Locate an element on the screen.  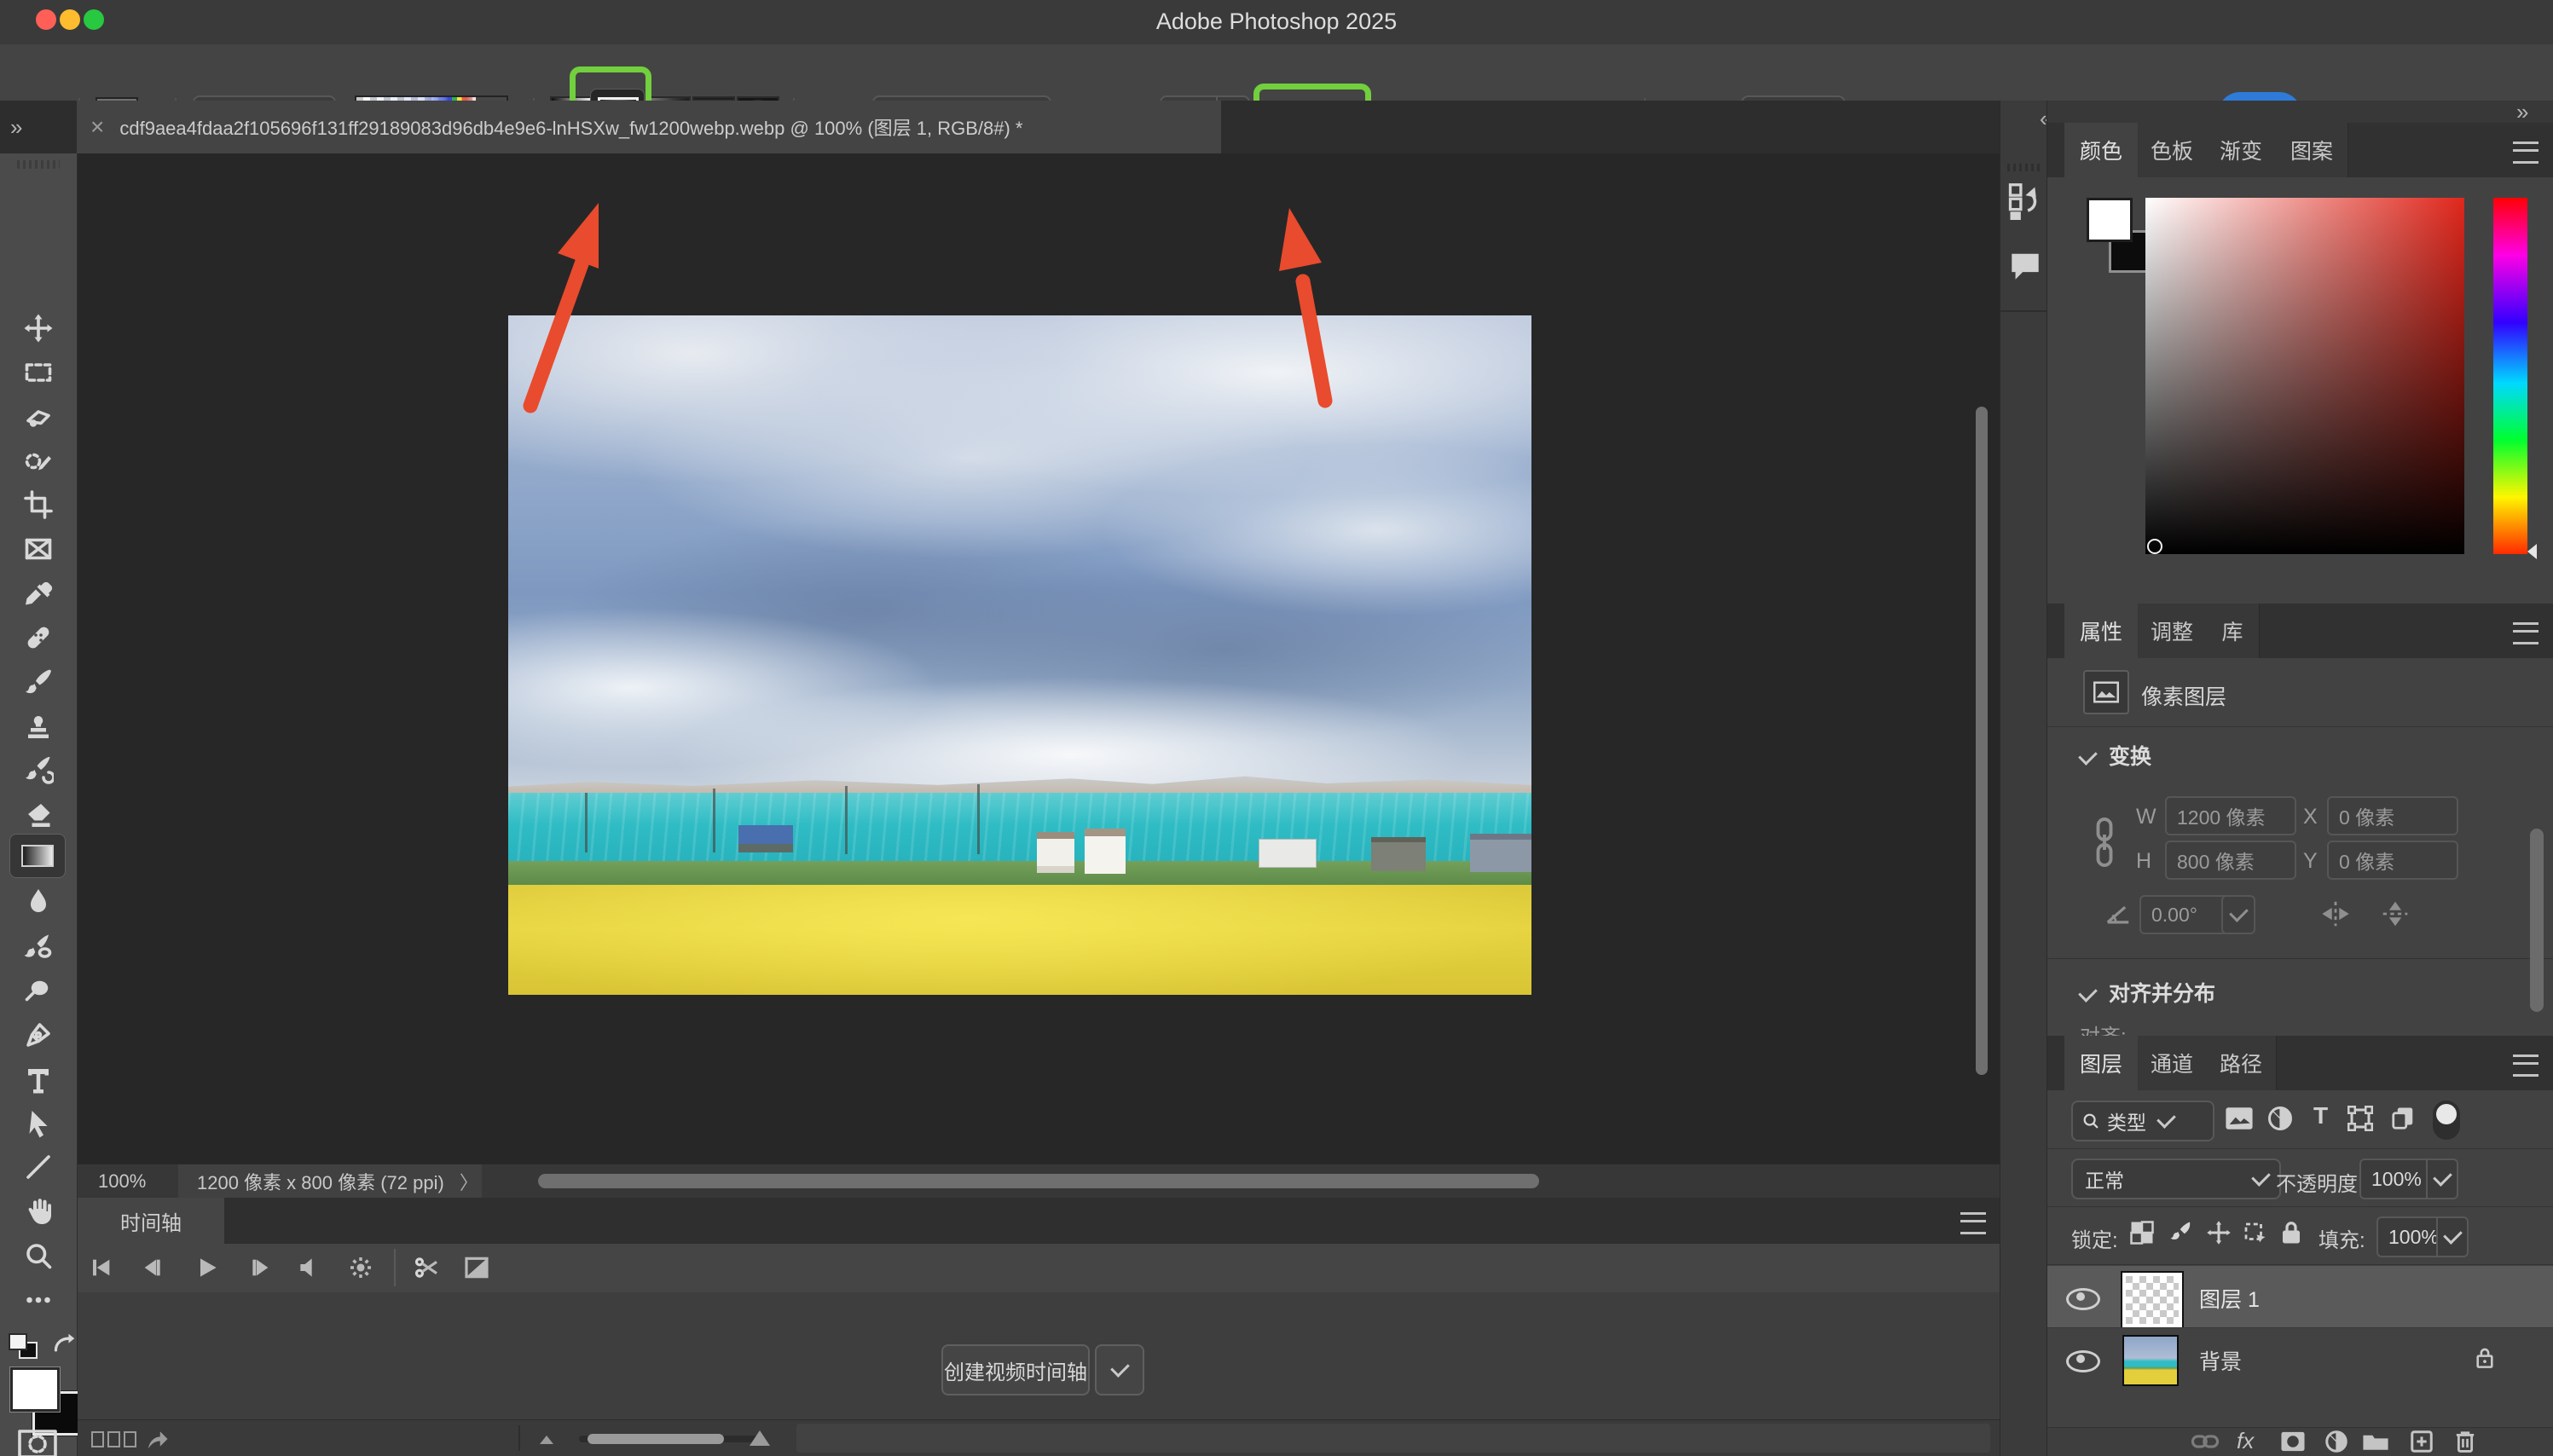
eraser-tool is located at coordinates (38, 814).